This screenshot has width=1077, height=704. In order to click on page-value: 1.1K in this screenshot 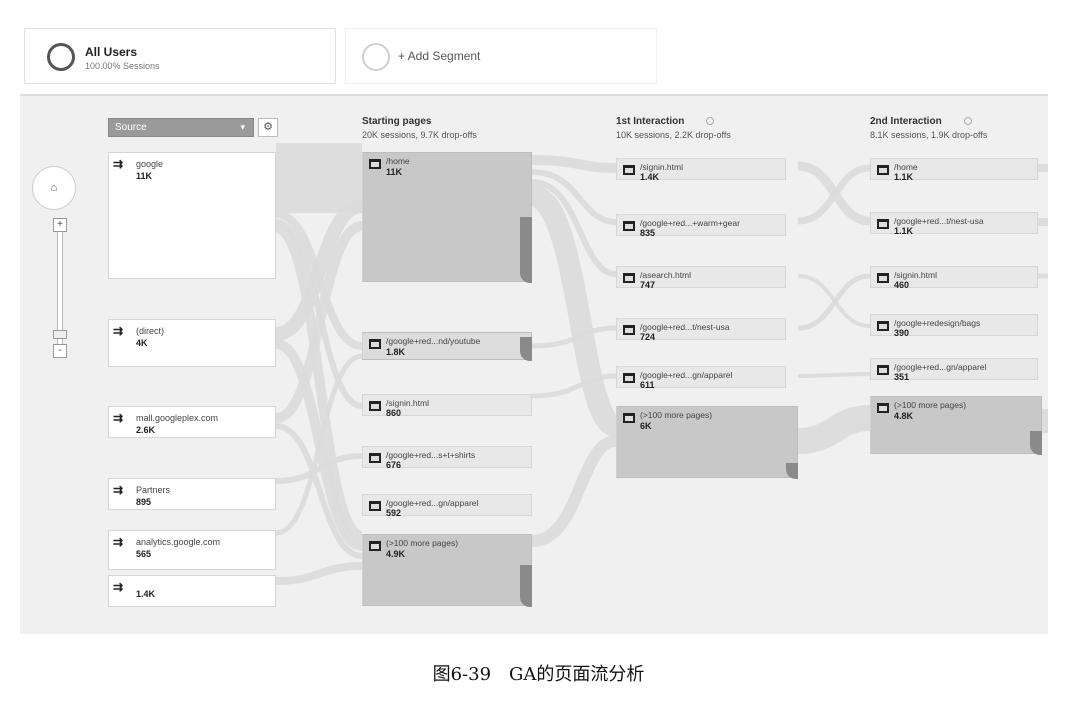, I will do `click(904, 177)`.